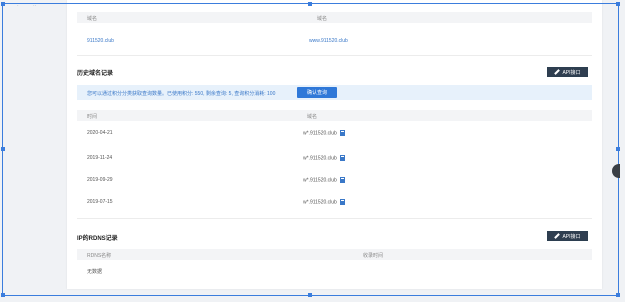 The image size is (625, 302). What do you see at coordinates (616, 171) in the screenshot?
I see `side-toggle-button` at bounding box center [616, 171].